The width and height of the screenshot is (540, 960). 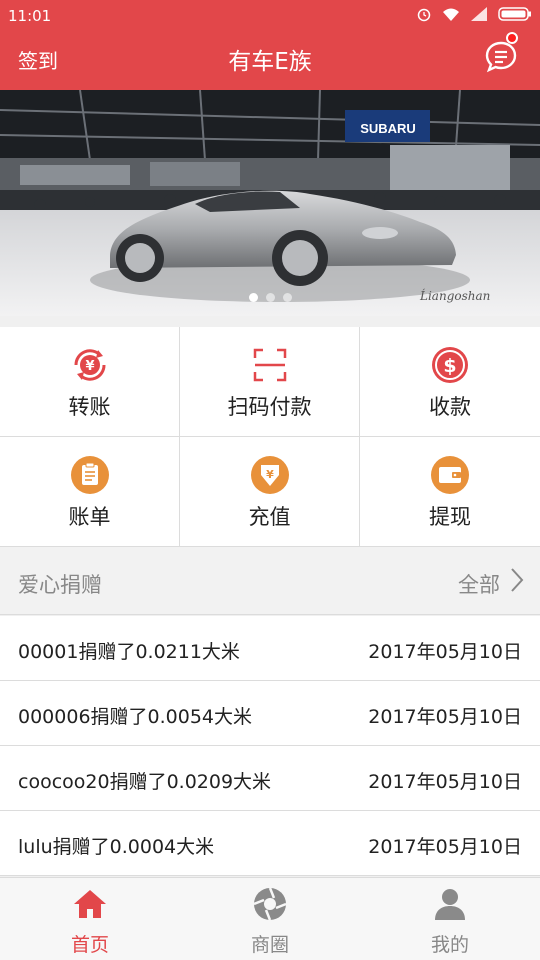 What do you see at coordinates (116, 847) in the screenshot?
I see `donation-text: lulu捐赠了0.0004大米` at bounding box center [116, 847].